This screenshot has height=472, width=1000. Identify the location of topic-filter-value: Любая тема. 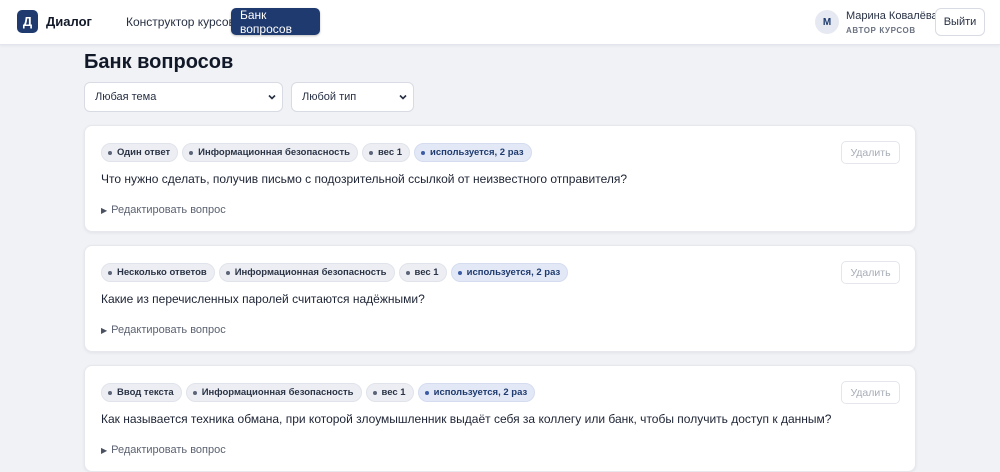
(126, 97).